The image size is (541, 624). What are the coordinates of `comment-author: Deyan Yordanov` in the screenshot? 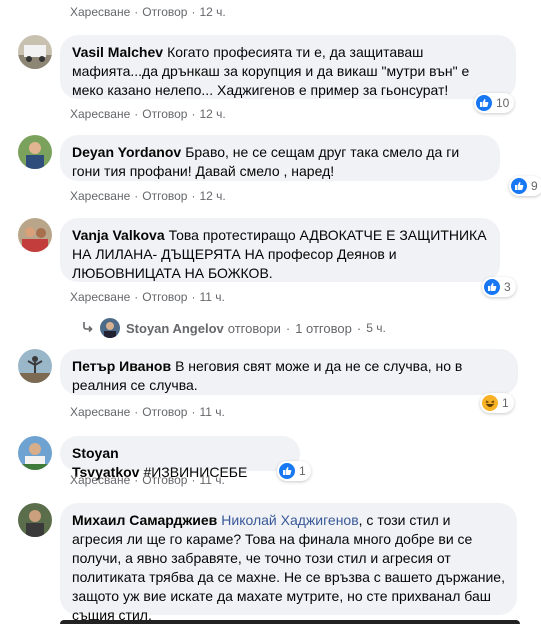 It's located at (126, 152).